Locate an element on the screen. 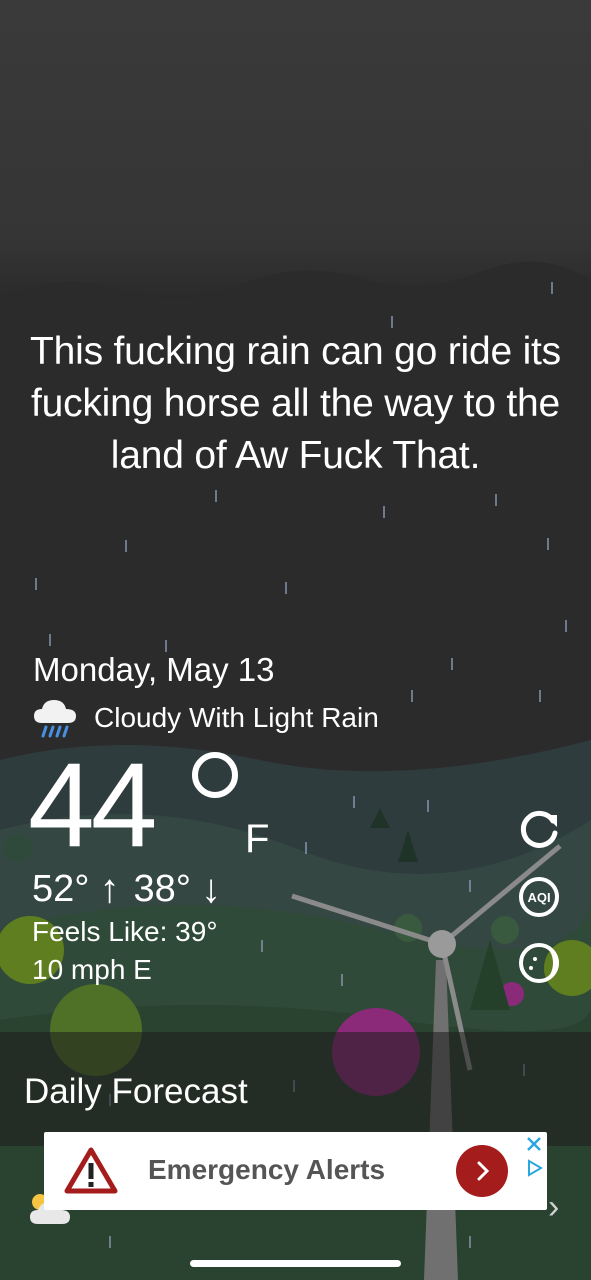 Image resolution: width=591 pixels, height=1280 pixels. air-quality-button: AQI is located at coordinates (539, 897).